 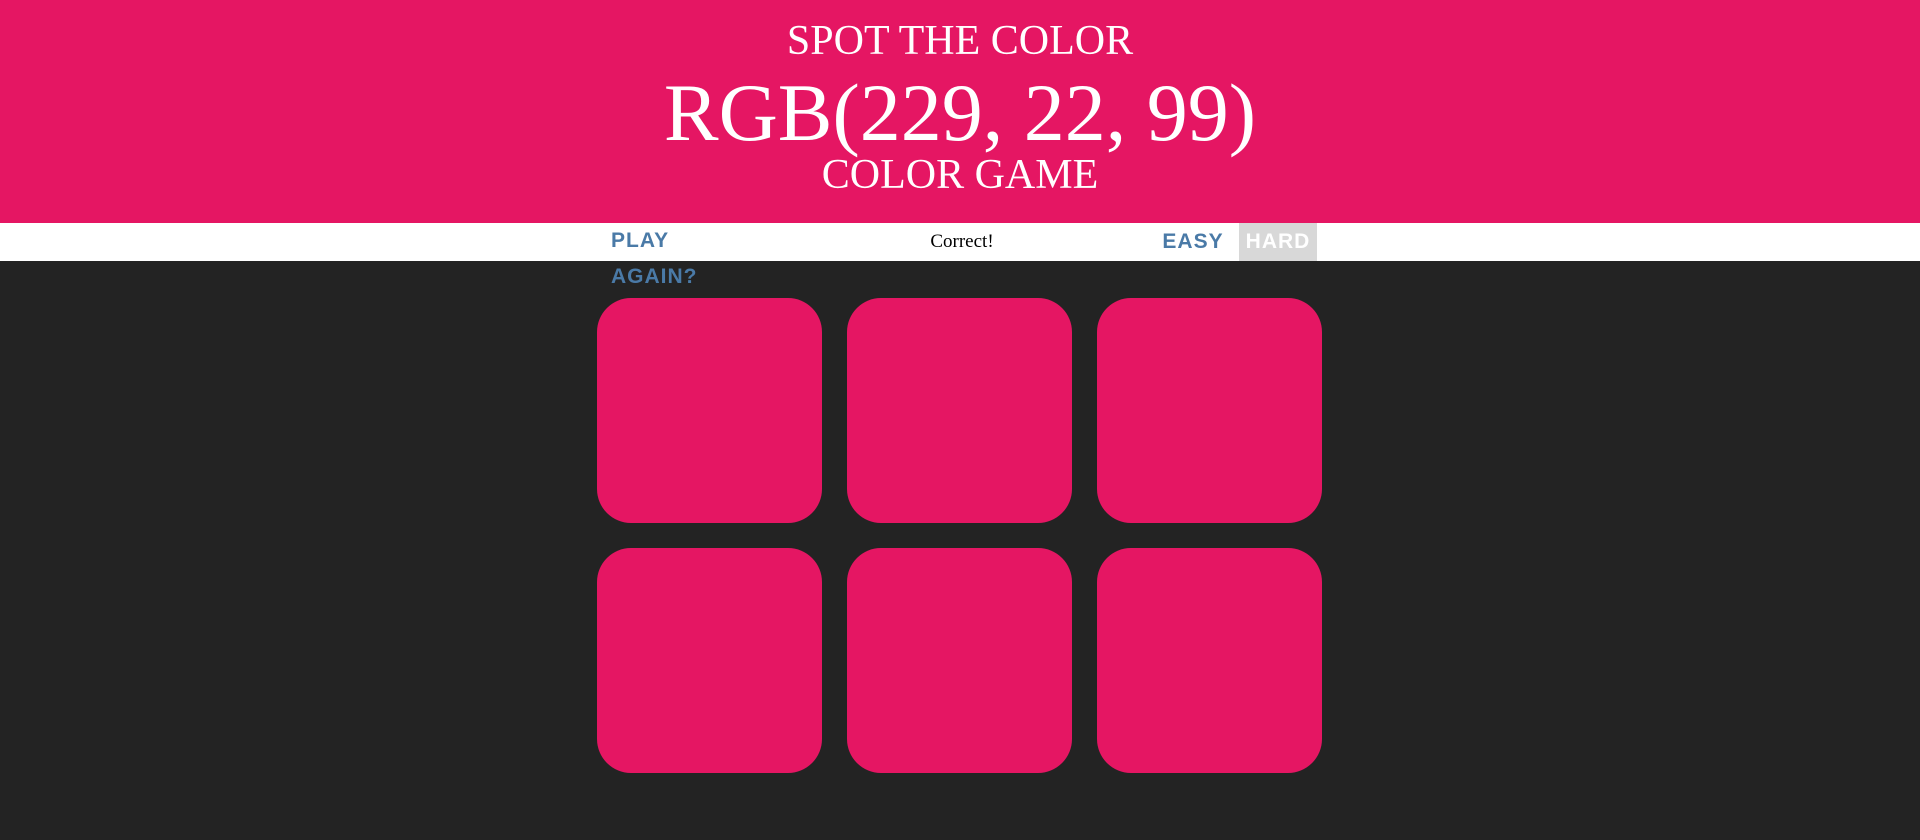 I want to click on game-title: COLOR GAME, so click(x=960, y=175).